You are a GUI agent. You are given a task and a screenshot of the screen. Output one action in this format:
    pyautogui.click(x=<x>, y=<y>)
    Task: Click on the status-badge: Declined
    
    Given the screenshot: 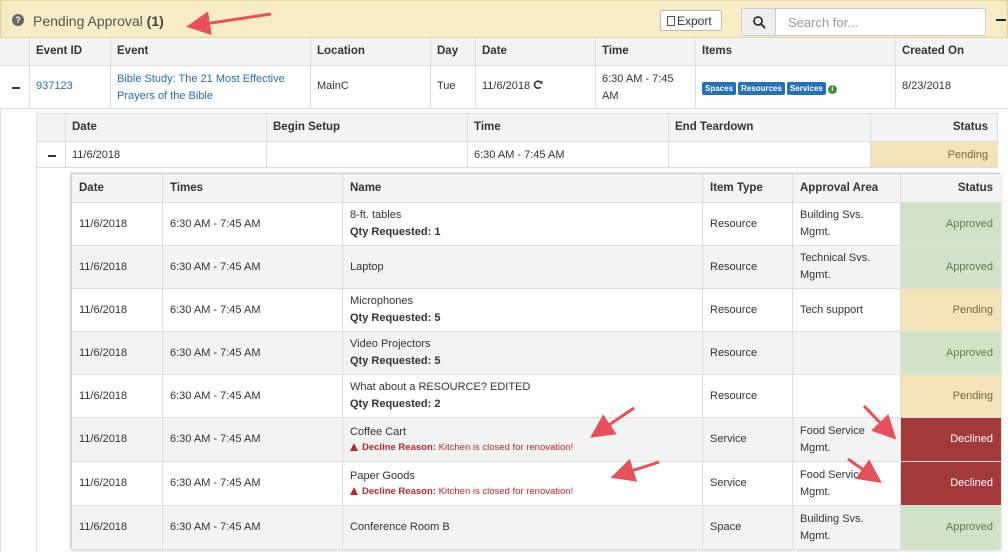 What is the action you would take?
    pyautogui.click(x=950, y=439)
    